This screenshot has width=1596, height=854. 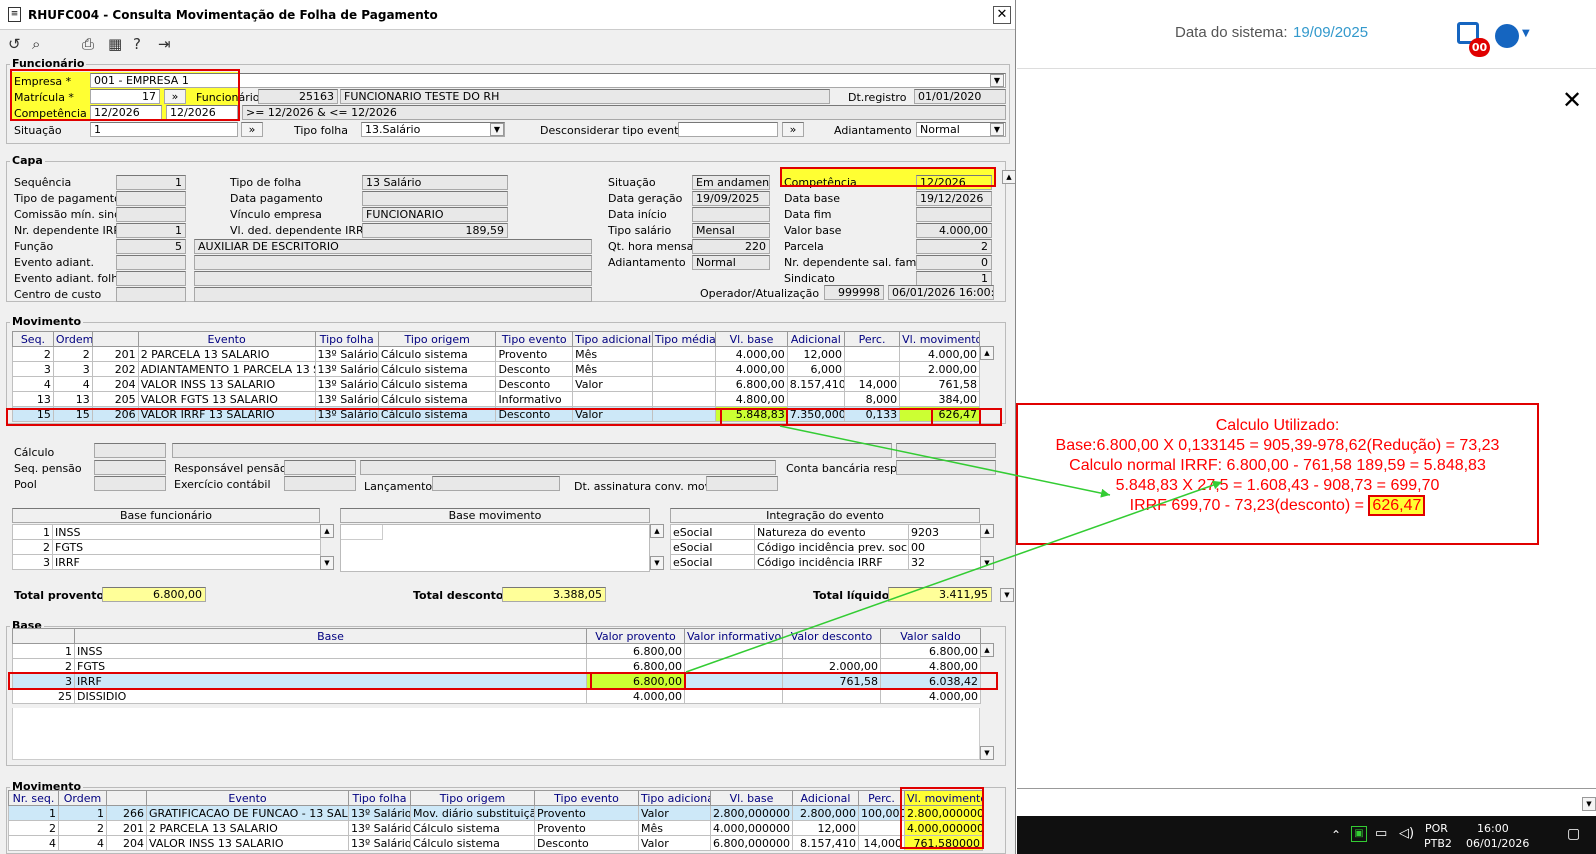 I want to click on table-cell: 25, so click(x=43, y=696).